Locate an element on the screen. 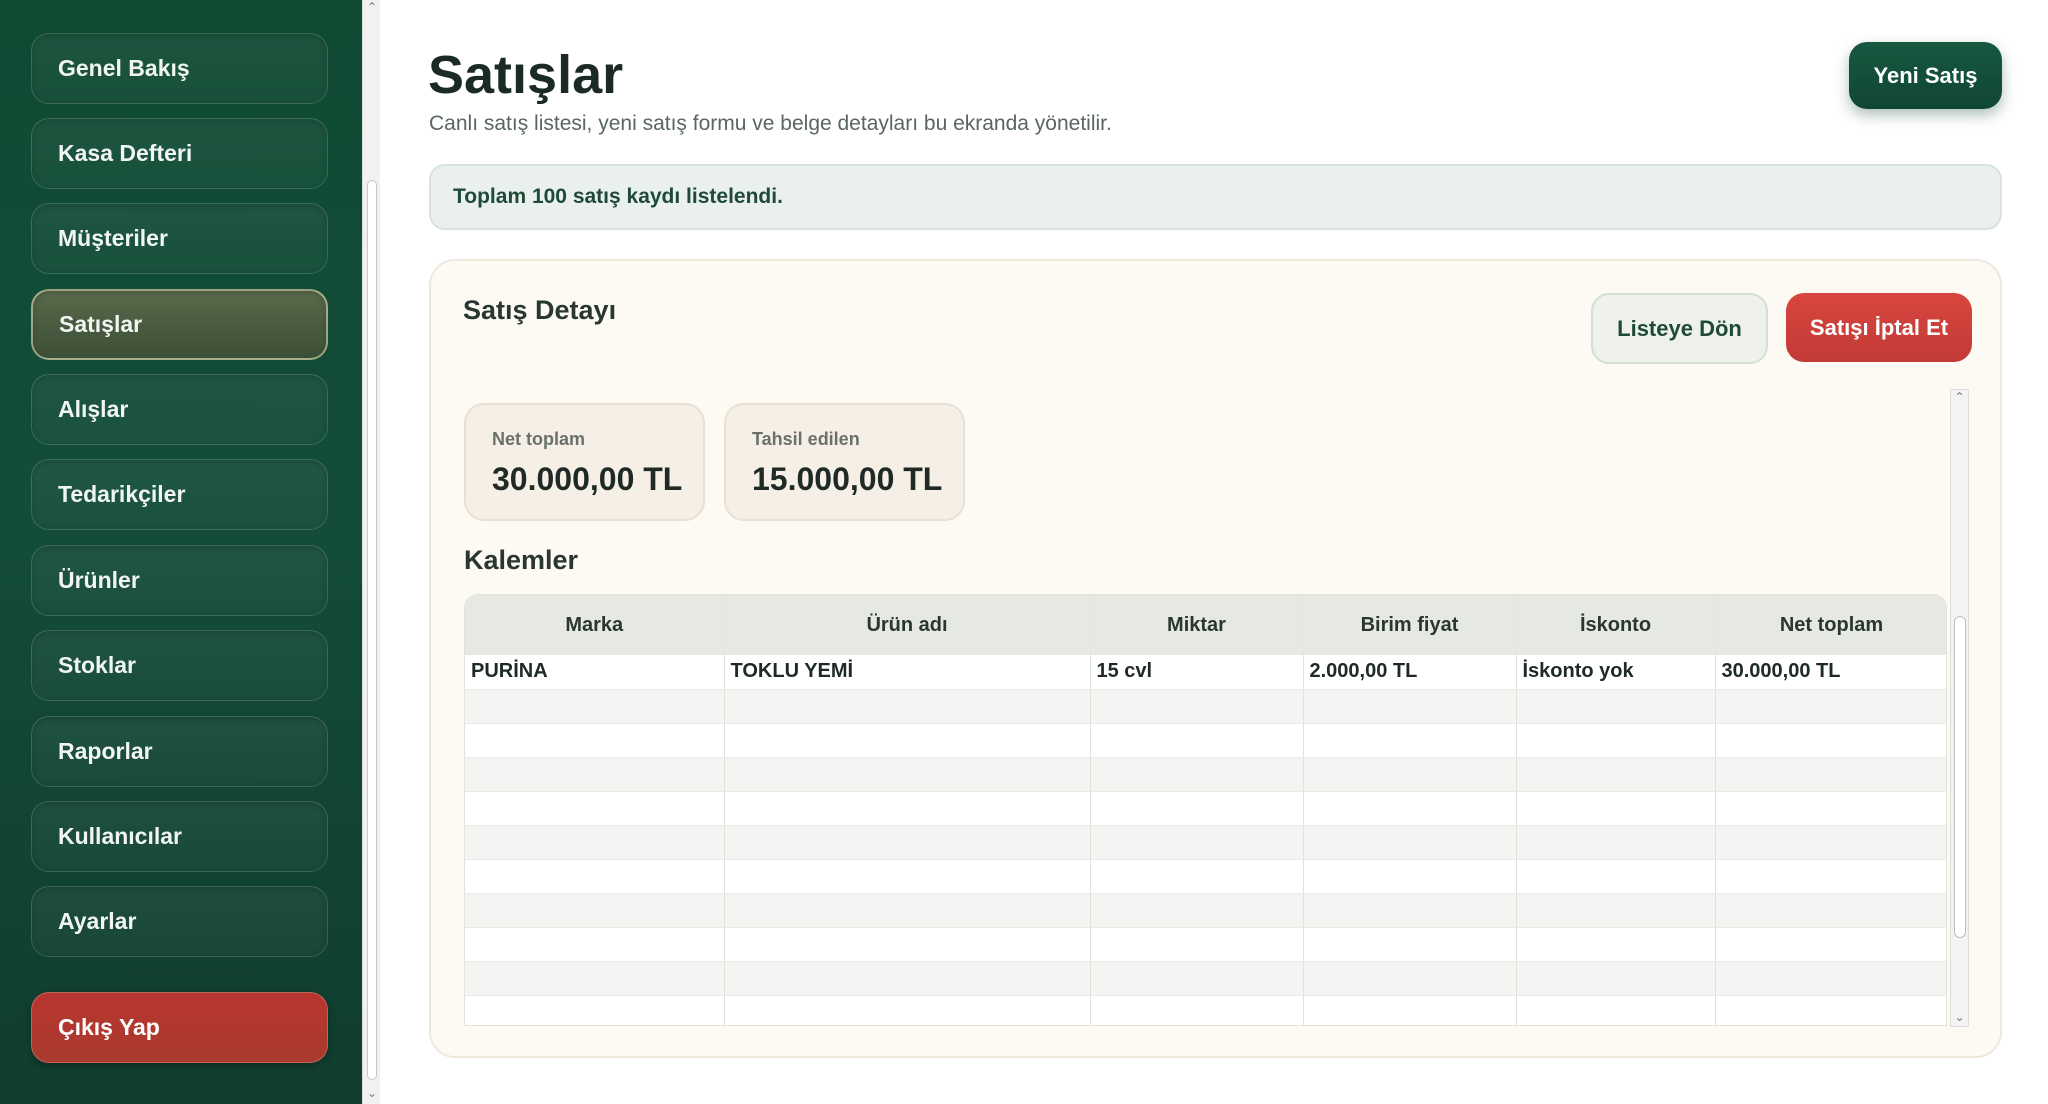 This screenshot has width=2048, height=1104. sidebar-item-label: Ürünler is located at coordinates (99, 580).